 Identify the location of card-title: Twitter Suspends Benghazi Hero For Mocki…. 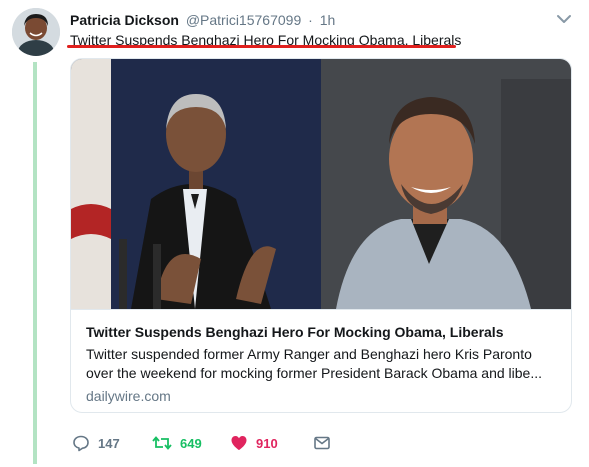
(294, 332).